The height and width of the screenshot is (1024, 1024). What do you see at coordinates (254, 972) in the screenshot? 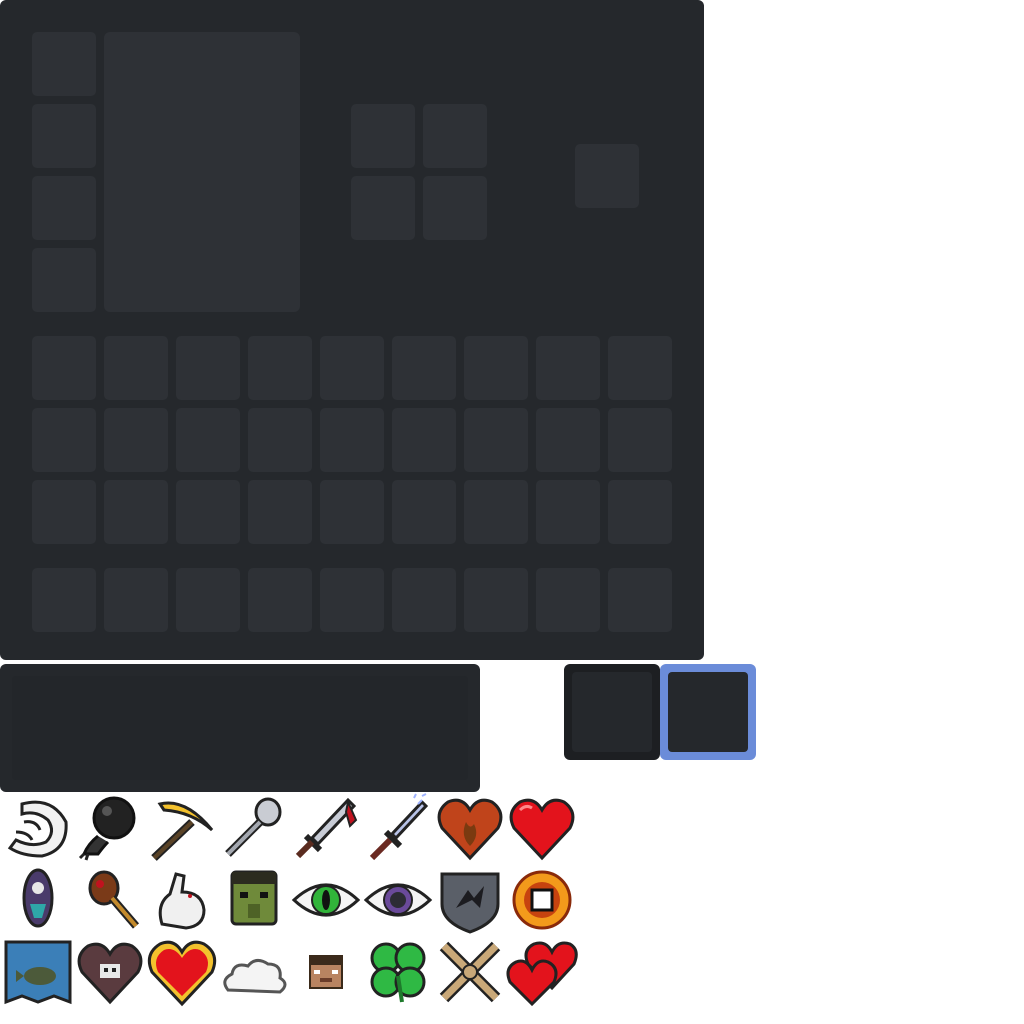
I see `cloud-icon` at bounding box center [254, 972].